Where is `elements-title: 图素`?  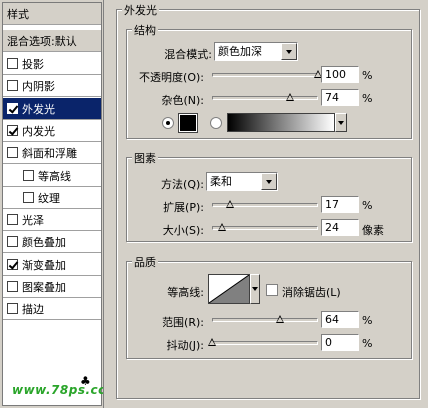 elements-title: 图素 is located at coordinates (145, 158).